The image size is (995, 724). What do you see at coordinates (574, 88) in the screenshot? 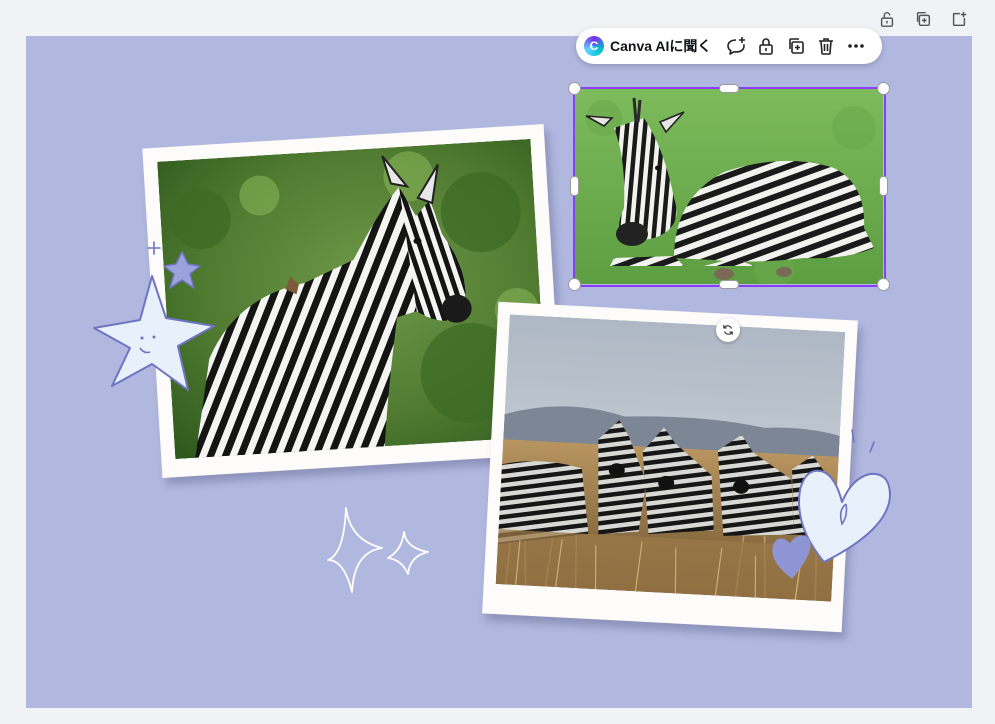
I see `resize-handle-top-left` at bounding box center [574, 88].